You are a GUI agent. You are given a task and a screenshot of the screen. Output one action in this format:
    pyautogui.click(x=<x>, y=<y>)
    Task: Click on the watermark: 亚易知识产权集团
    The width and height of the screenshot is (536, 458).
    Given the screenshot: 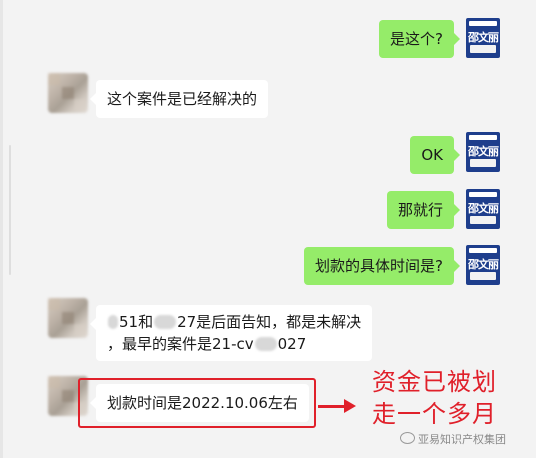 What is the action you would take?
    pyautogui.click(x=453, y=439)
    